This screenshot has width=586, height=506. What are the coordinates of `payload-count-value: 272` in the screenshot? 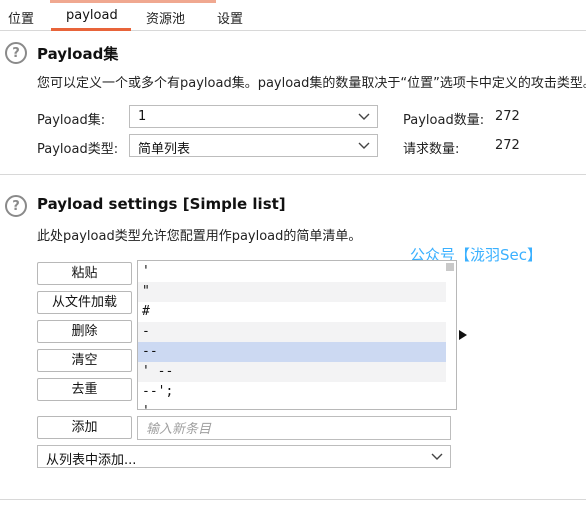 It's located at (507, 116).